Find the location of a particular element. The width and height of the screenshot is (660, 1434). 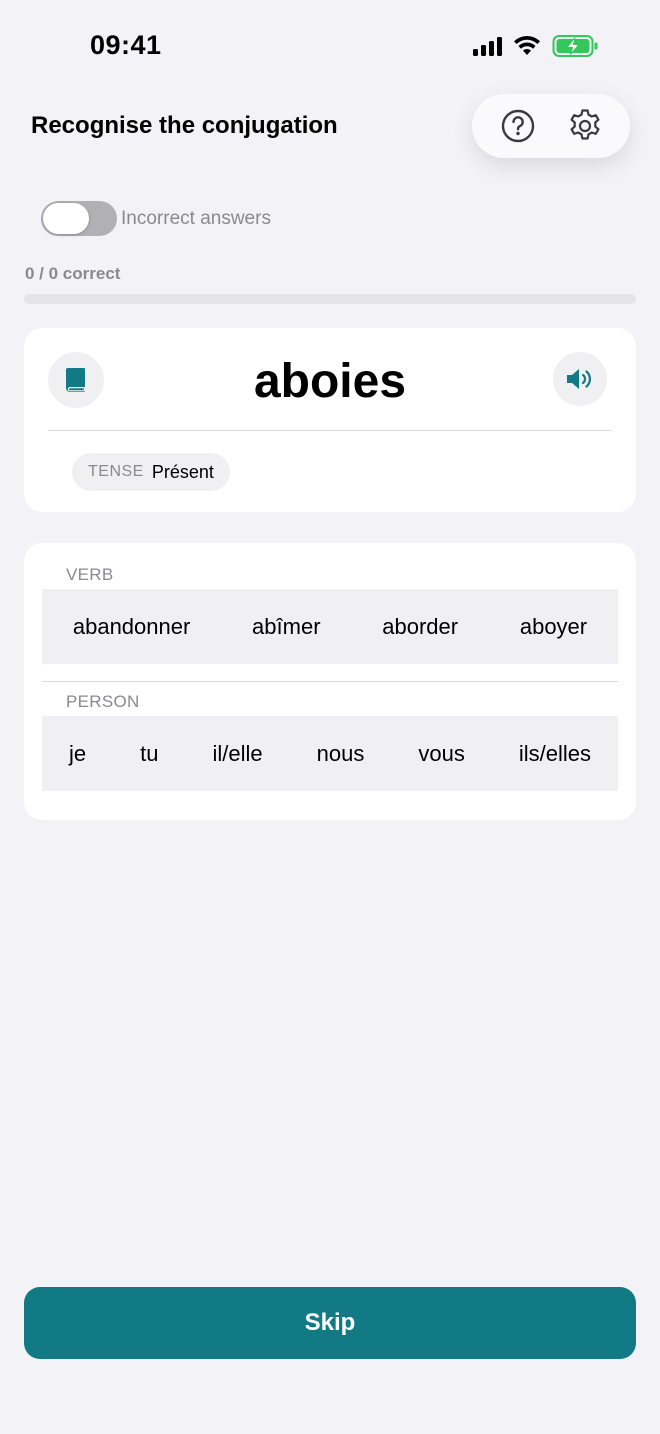

tense-value: Présent is located at coordinates (182, 471).